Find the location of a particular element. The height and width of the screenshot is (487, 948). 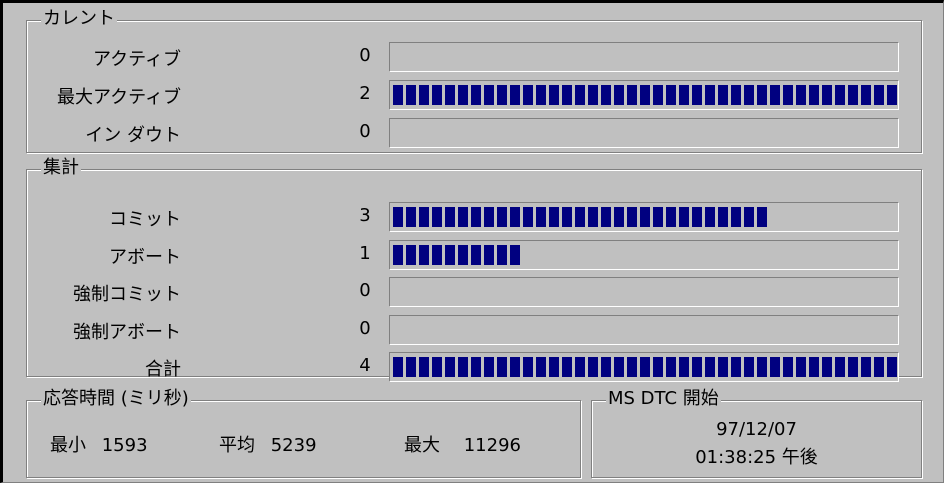

response-time-group: 応答時間 (ミリ秒) 最小 1593 平均 5239 最大 11296 is located at coordinates (303, 433).